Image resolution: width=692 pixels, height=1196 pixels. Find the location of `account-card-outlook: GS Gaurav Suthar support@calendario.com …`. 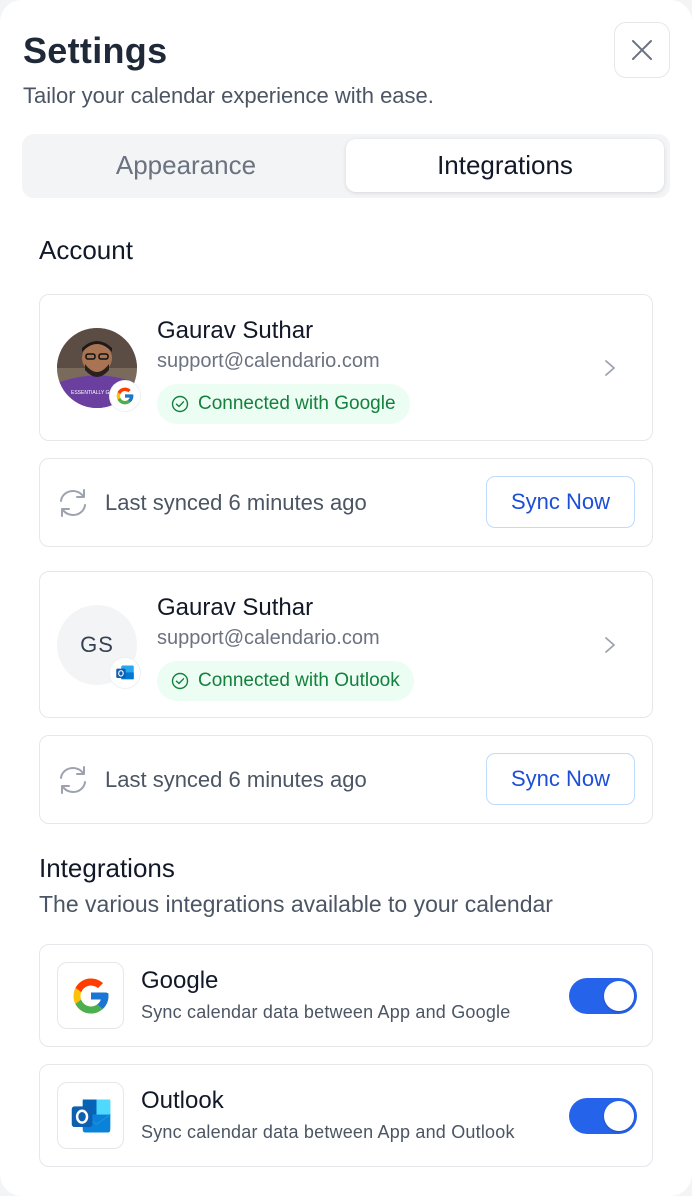

account-card-outlook: GS Gaurav Suthar support@calendario.com … is located at coordinates (346, 644).